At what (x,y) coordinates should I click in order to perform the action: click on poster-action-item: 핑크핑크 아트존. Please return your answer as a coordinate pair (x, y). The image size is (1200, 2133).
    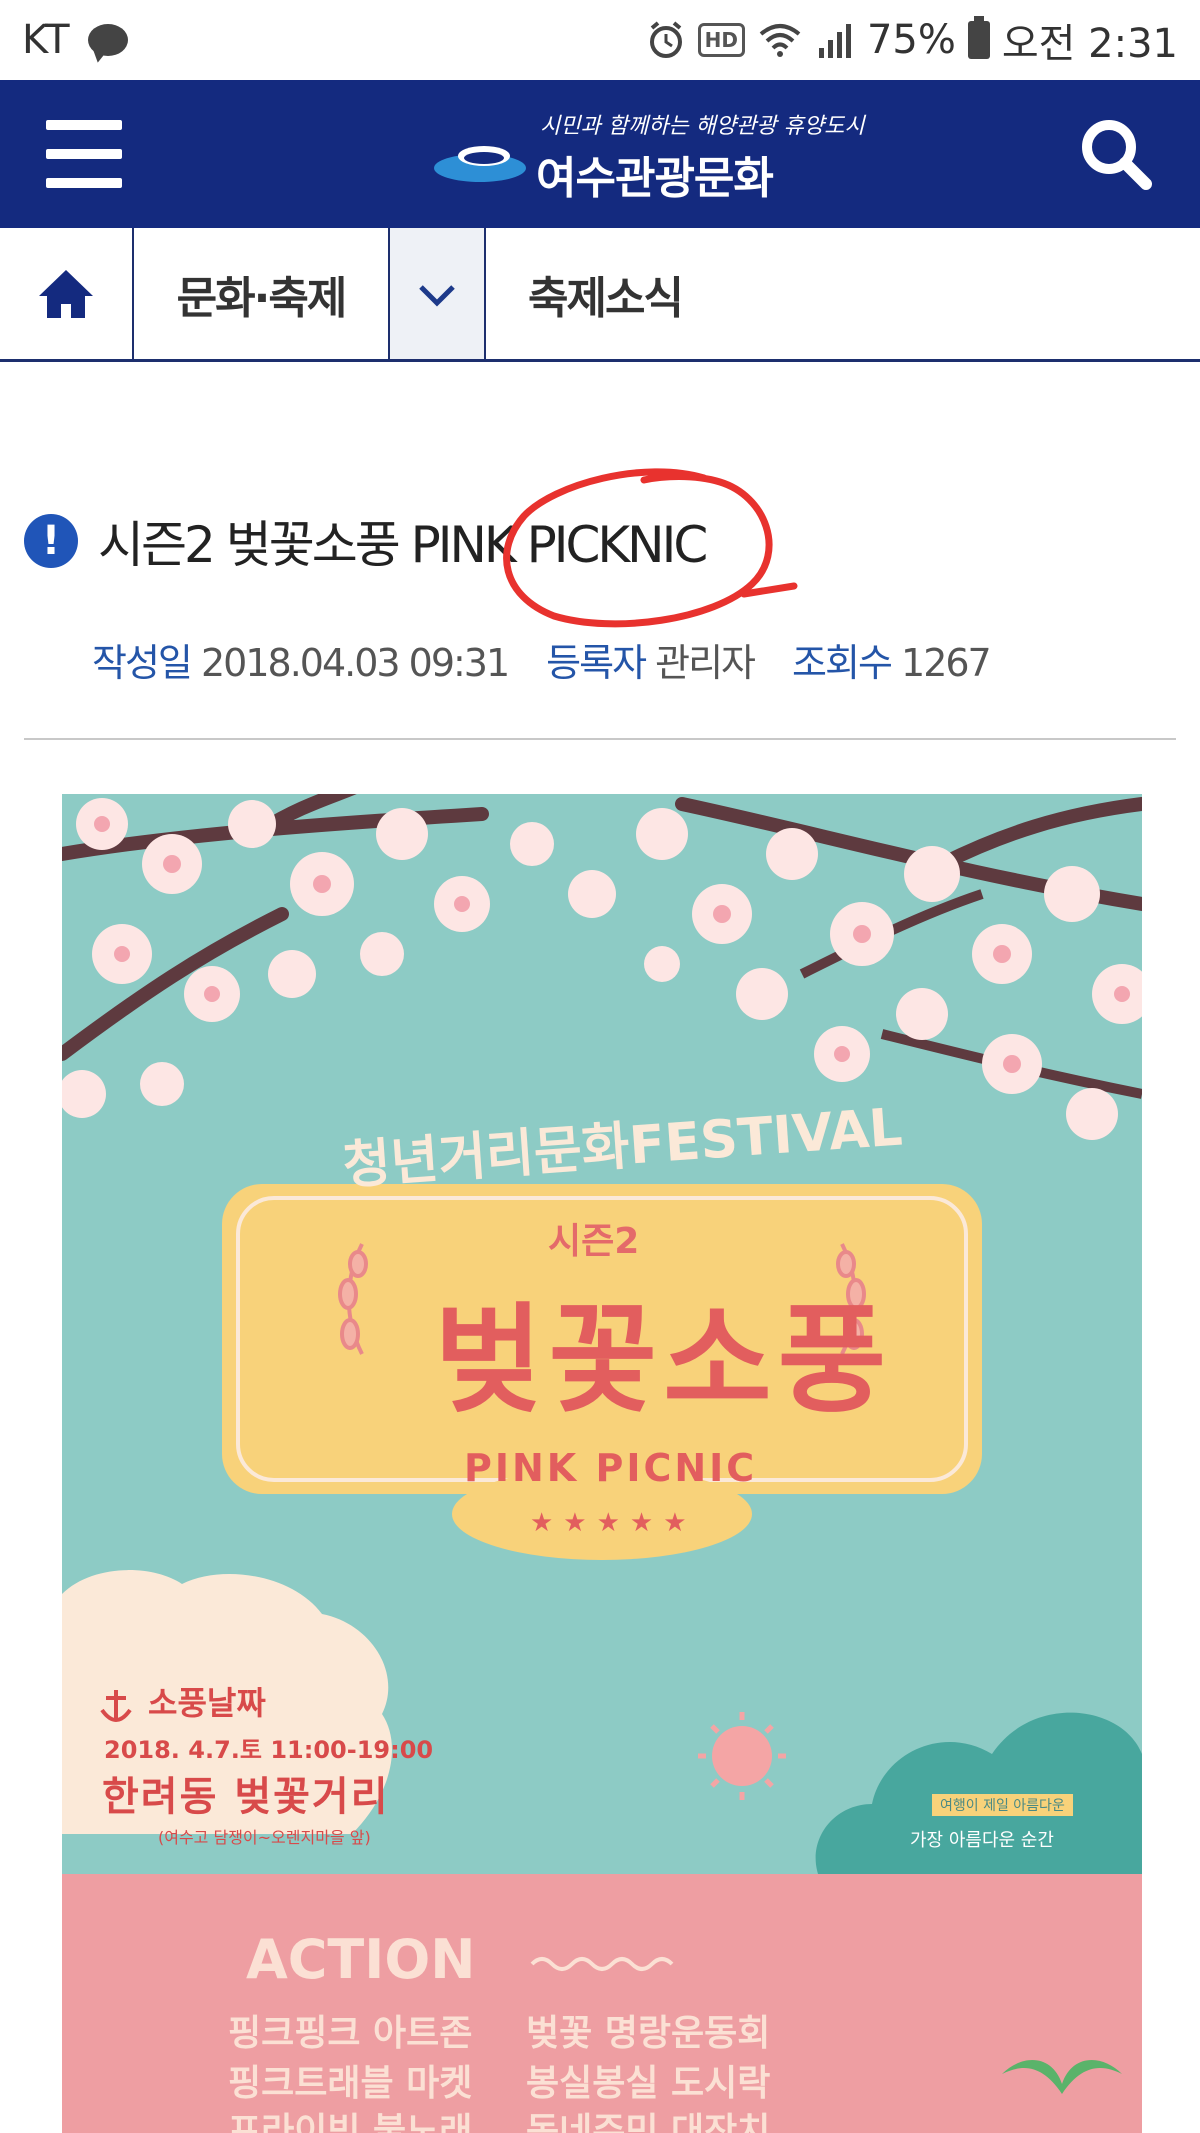
    Looking at the image, I should click on (350, 2033).